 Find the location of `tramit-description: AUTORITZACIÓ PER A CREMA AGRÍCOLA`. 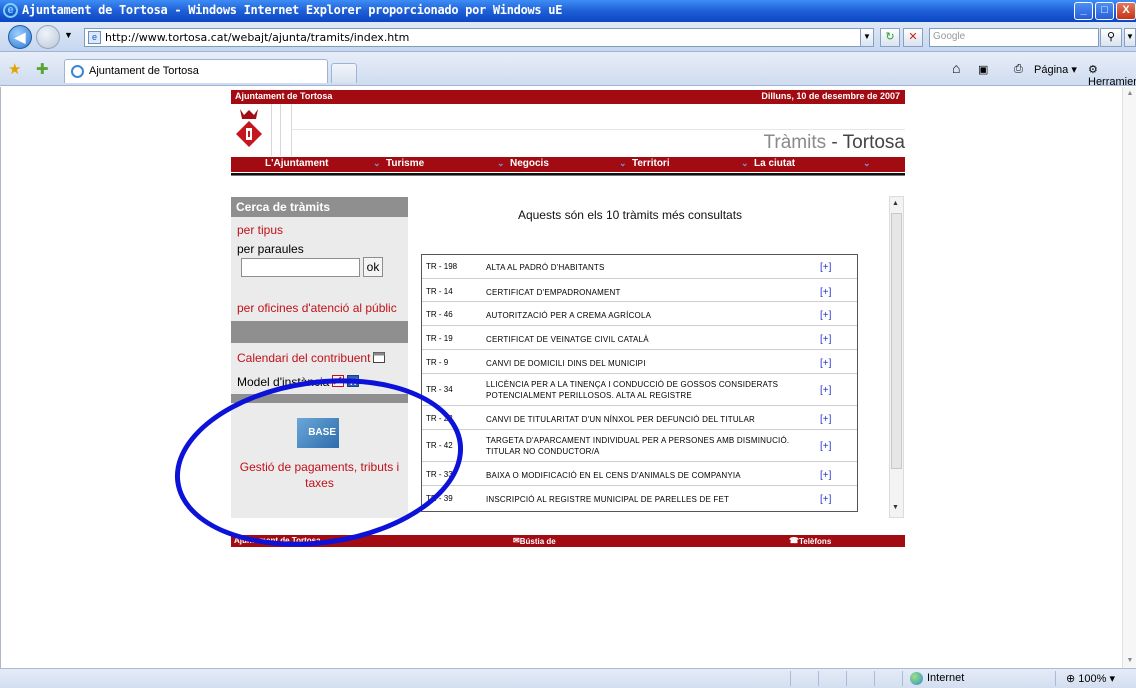

tramit-description: AUTORITZACIÓ PER A CREMA AGRÍCOLA is located at coordinates (646, 315).